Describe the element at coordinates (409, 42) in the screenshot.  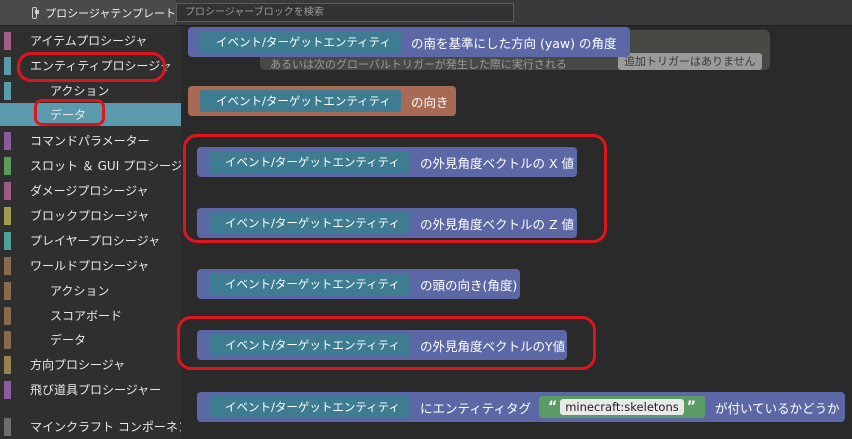
I see `block-yaw-angle: イベント/ターゲットエンティティ の南を基準にした方向 (yaw) の角度` at that location.